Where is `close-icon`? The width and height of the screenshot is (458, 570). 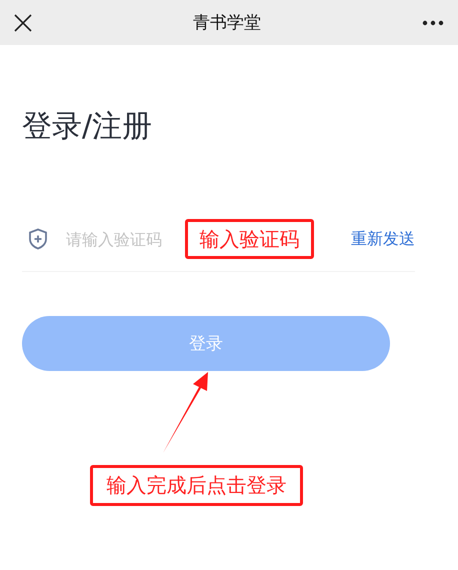 close-icon is located at coordinates (23, 23).